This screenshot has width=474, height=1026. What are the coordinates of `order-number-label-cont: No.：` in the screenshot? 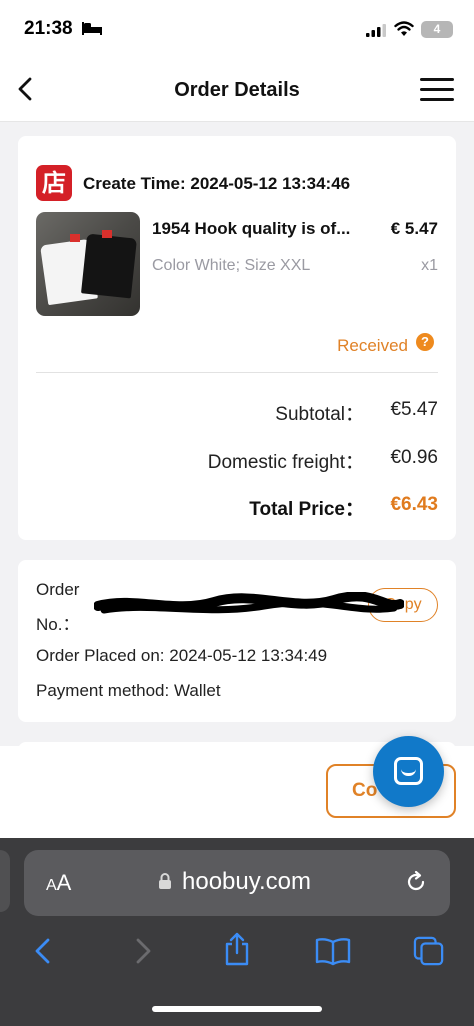 It's located at (58, 624).